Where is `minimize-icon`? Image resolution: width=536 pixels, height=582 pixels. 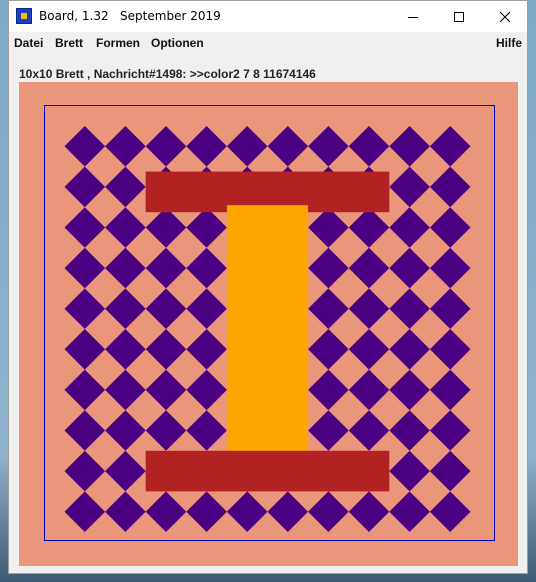
minimize-icon is located at coordinates (413, 17).